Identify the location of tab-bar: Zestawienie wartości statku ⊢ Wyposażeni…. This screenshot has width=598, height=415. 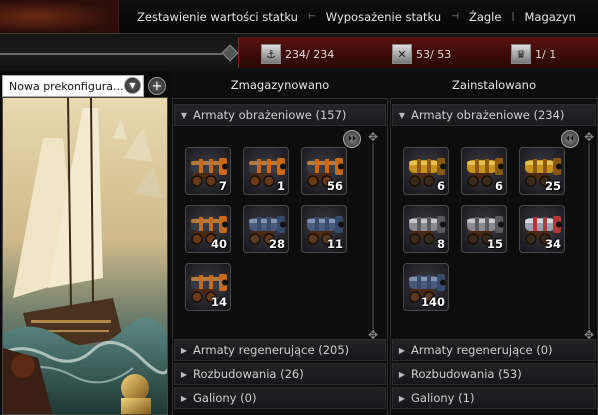
(358, 16).